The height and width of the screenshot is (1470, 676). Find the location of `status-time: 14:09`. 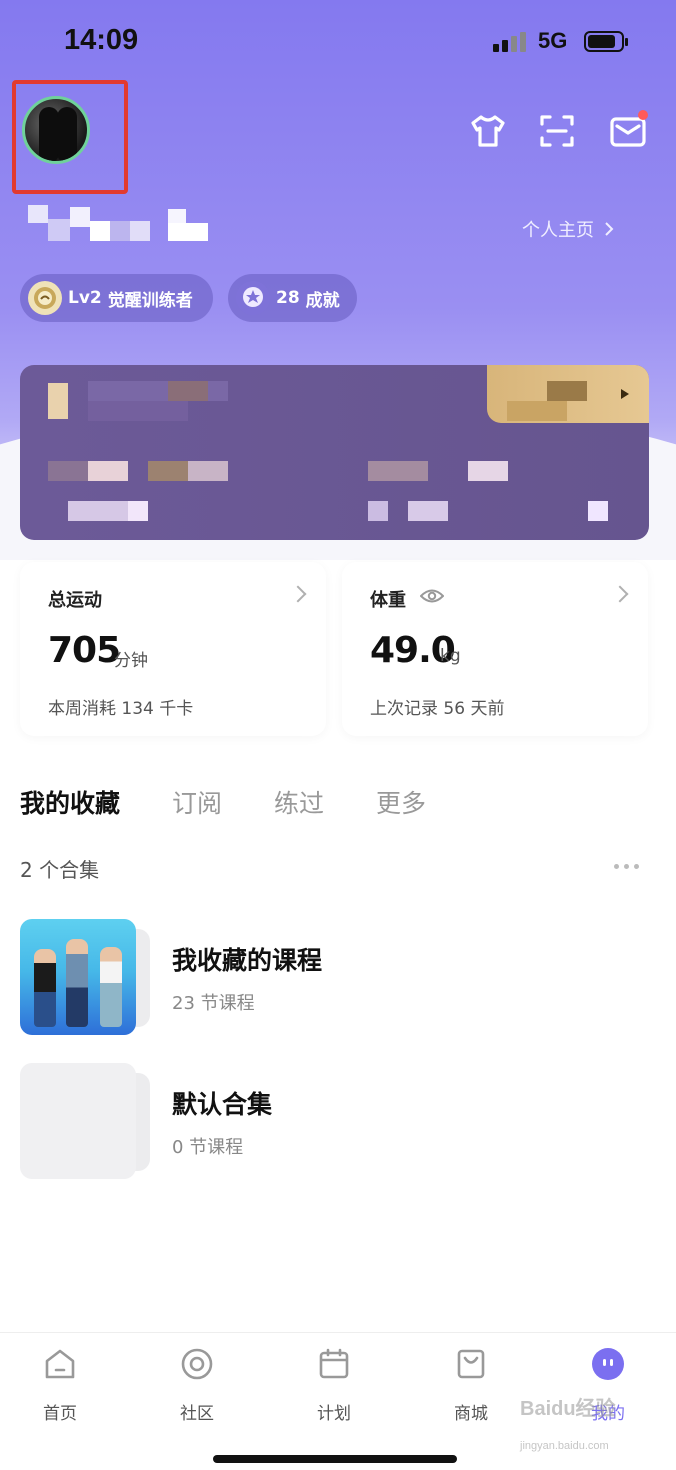

status-time: 14:09 is located at coordinates (101, 40).